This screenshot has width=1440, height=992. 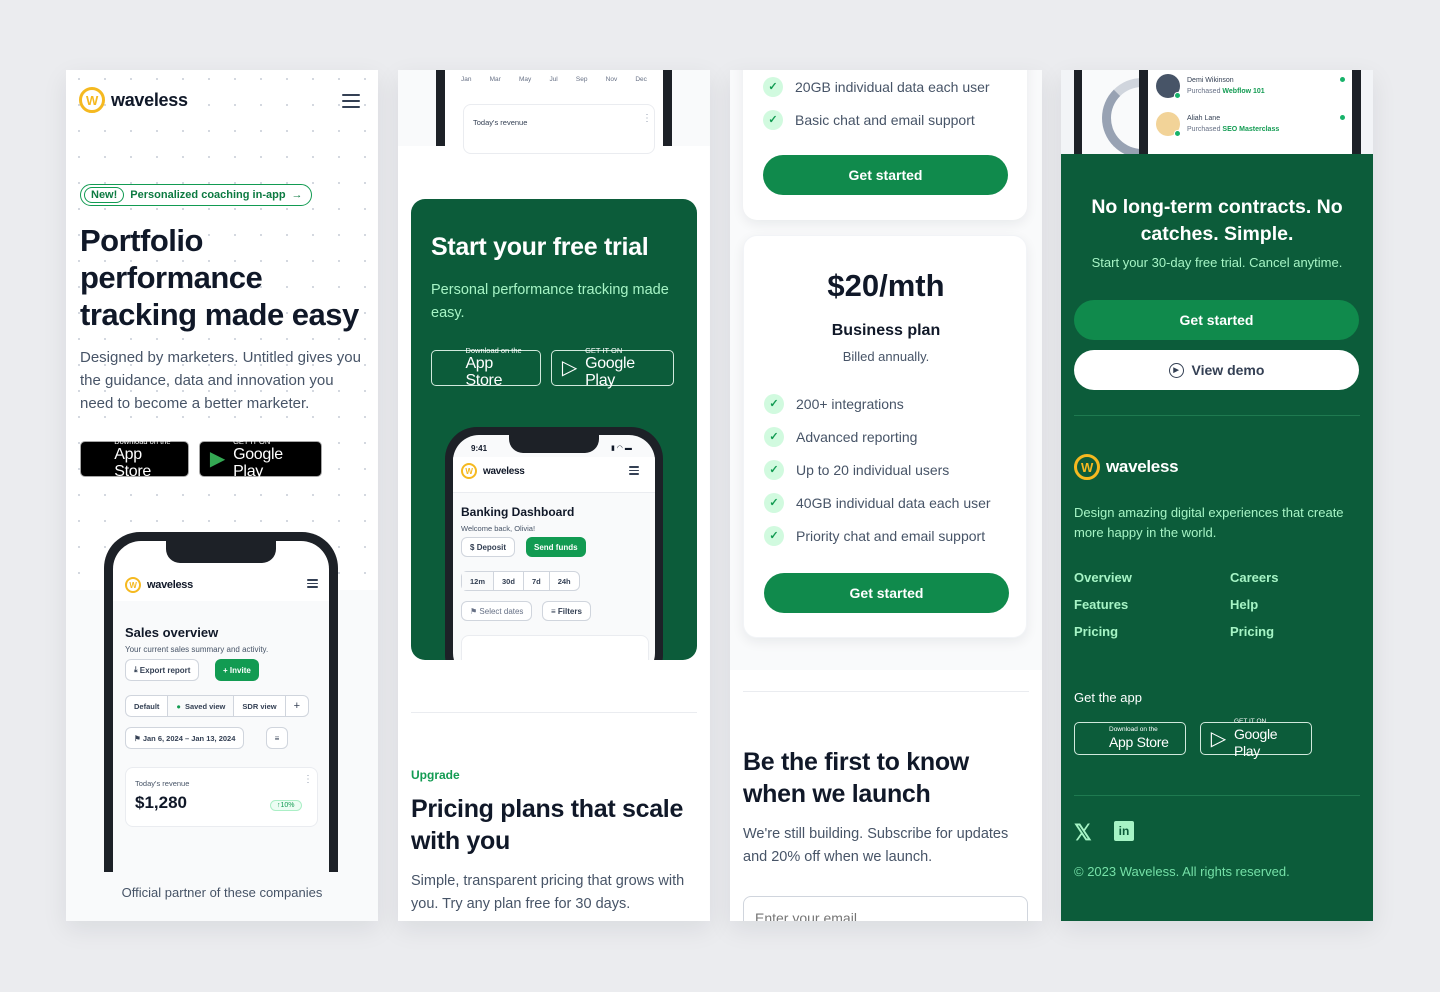 I want to click on feature-item: ✓ 200+ integrations, so click(x=889, y=403).